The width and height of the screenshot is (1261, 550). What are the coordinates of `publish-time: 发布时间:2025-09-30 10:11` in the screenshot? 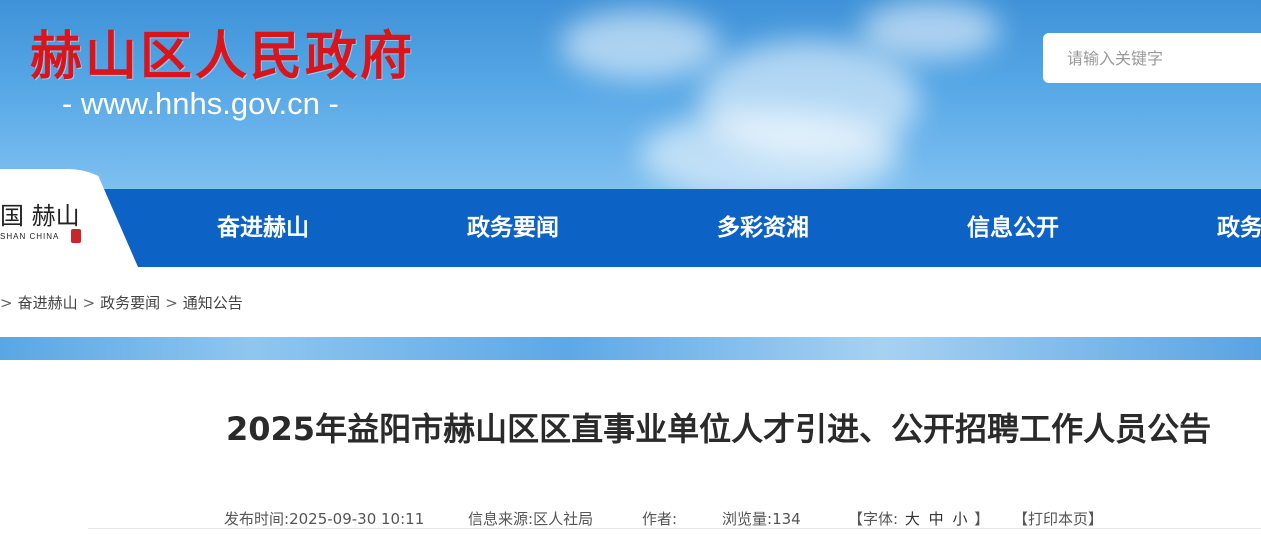 It's located at (324, 518).